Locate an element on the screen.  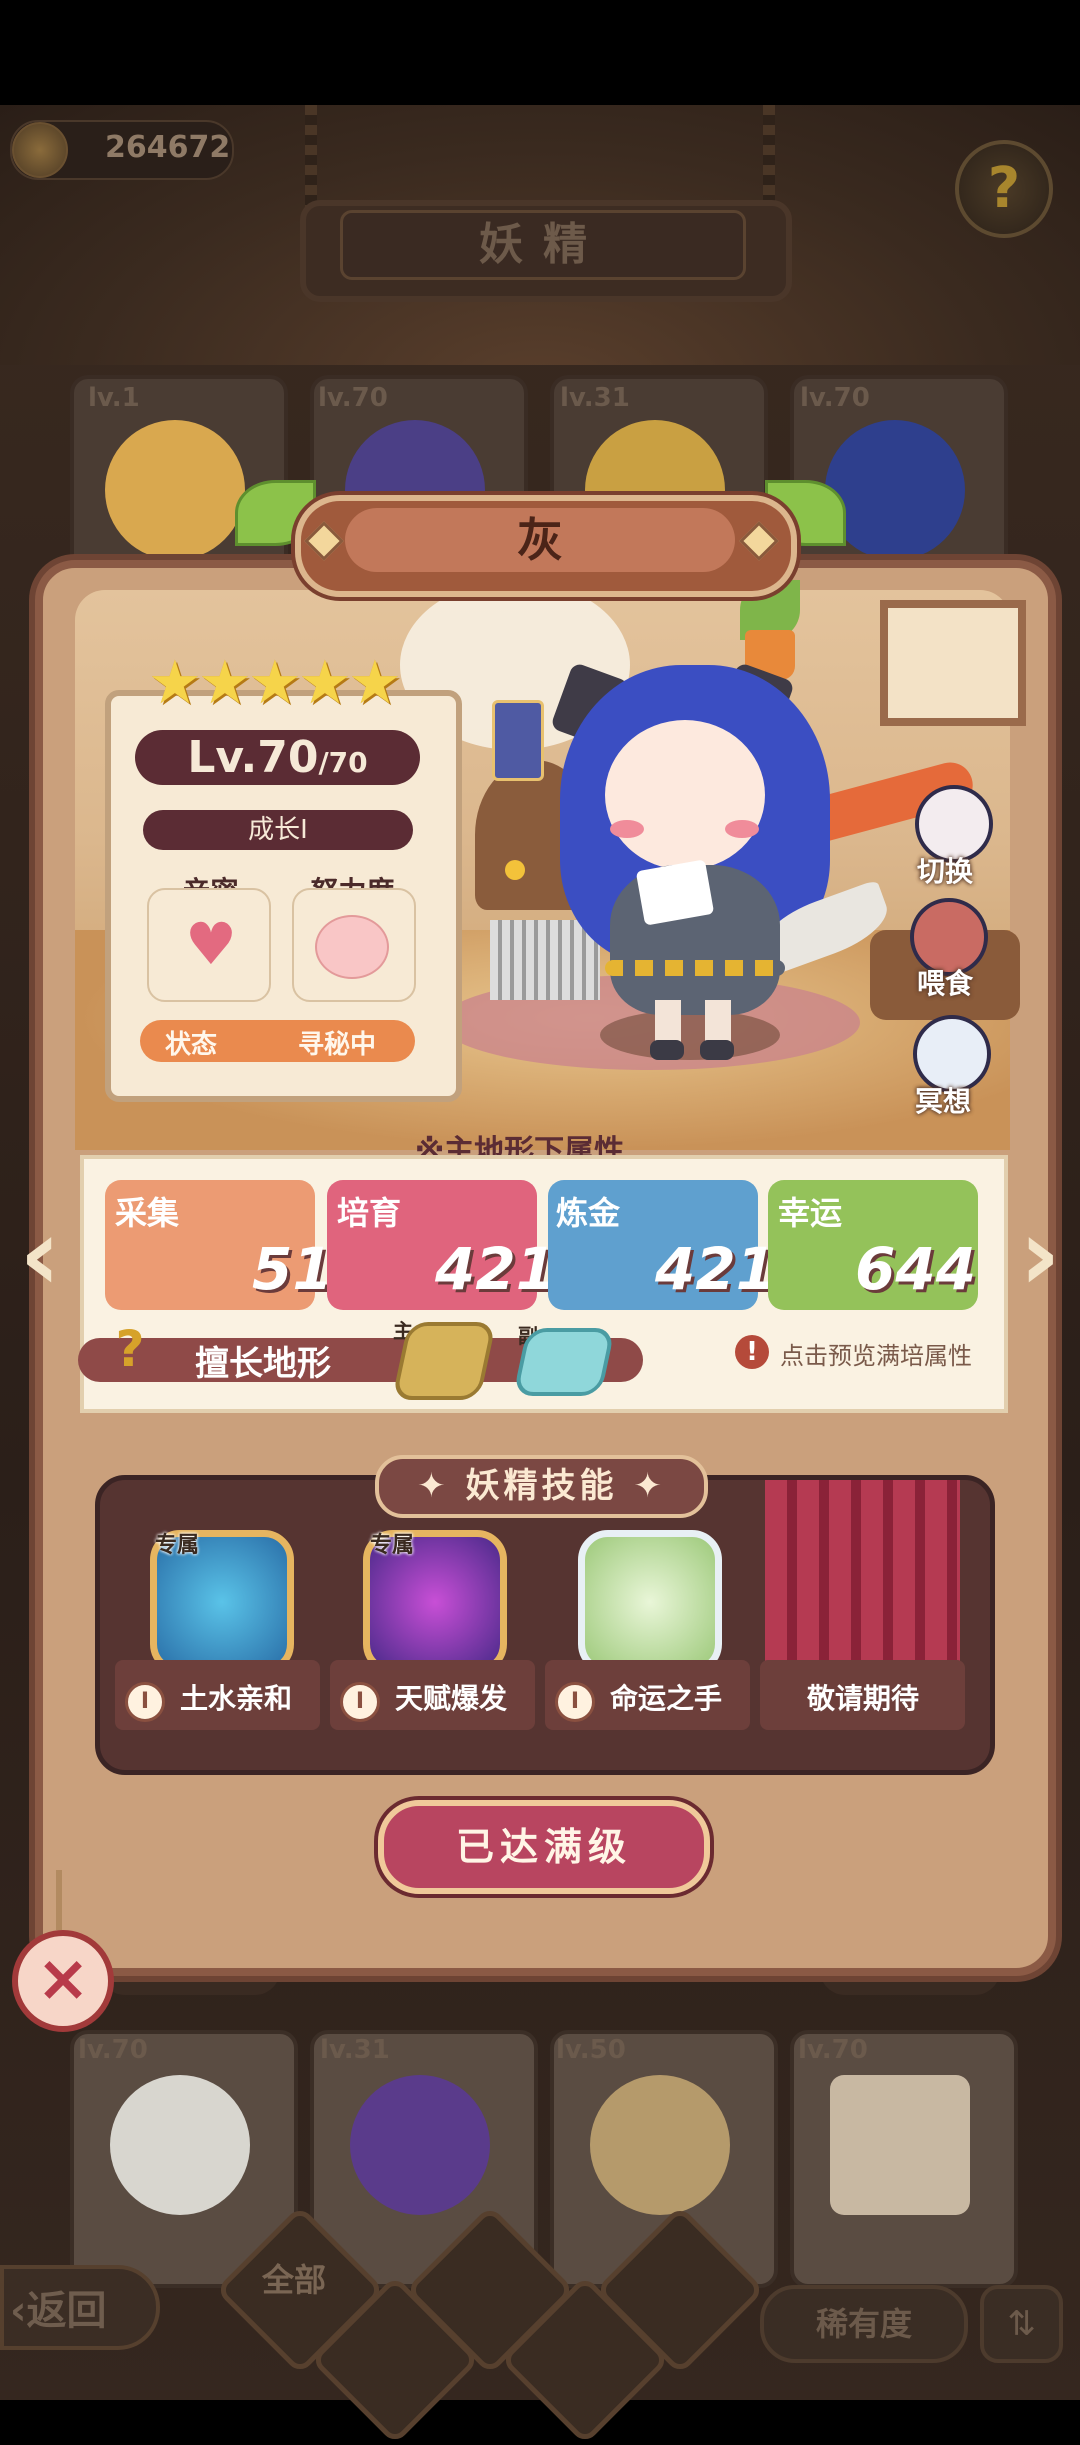
growth-badge: 成长I is located at coordinates (278, 830).